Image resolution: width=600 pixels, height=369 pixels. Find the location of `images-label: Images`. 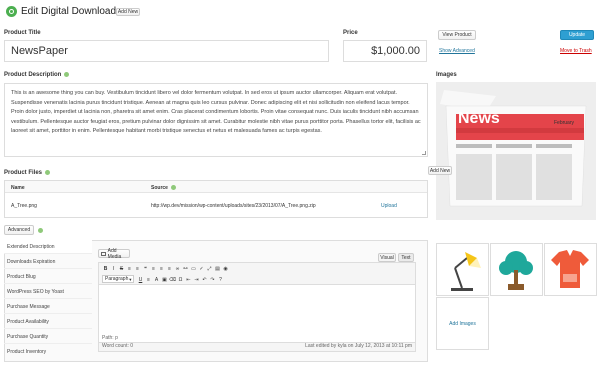

images-label: Images is located at coordinates (446, 75).